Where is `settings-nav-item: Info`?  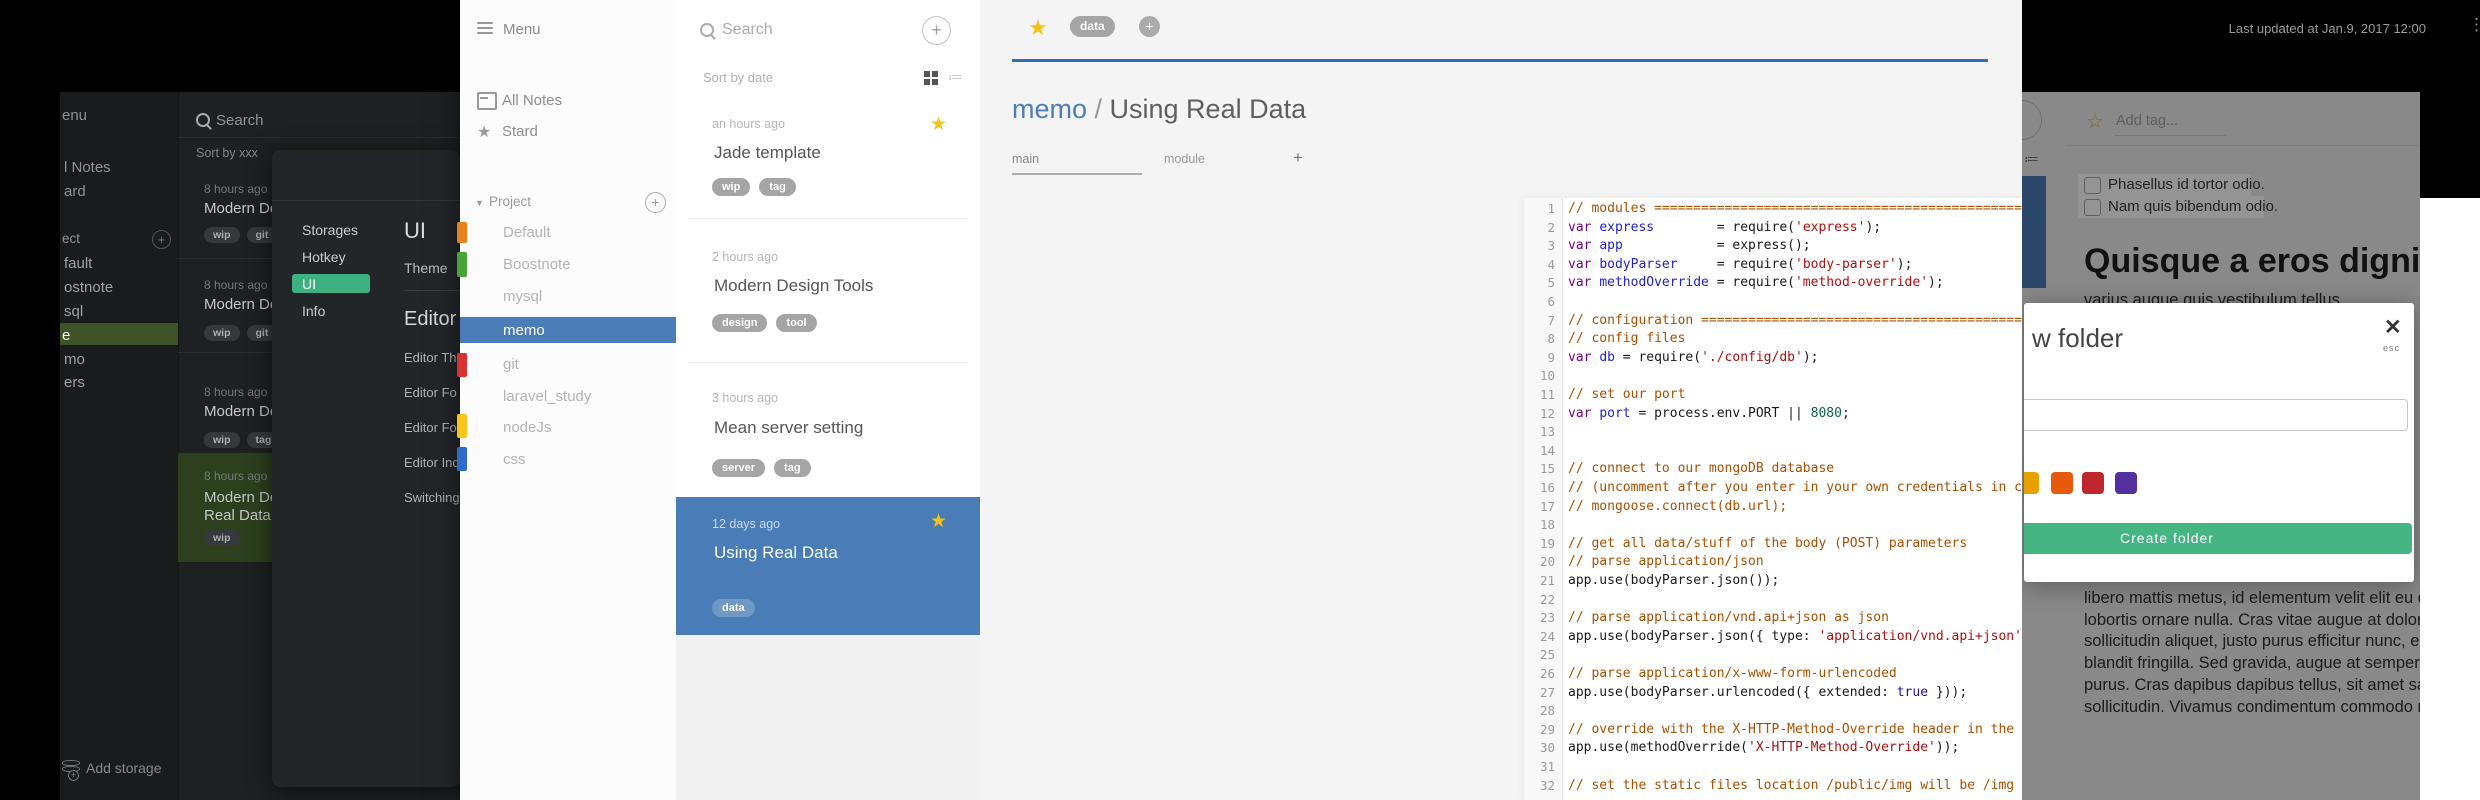
settings-nav-item: Info is located at coordinates (313, 311).